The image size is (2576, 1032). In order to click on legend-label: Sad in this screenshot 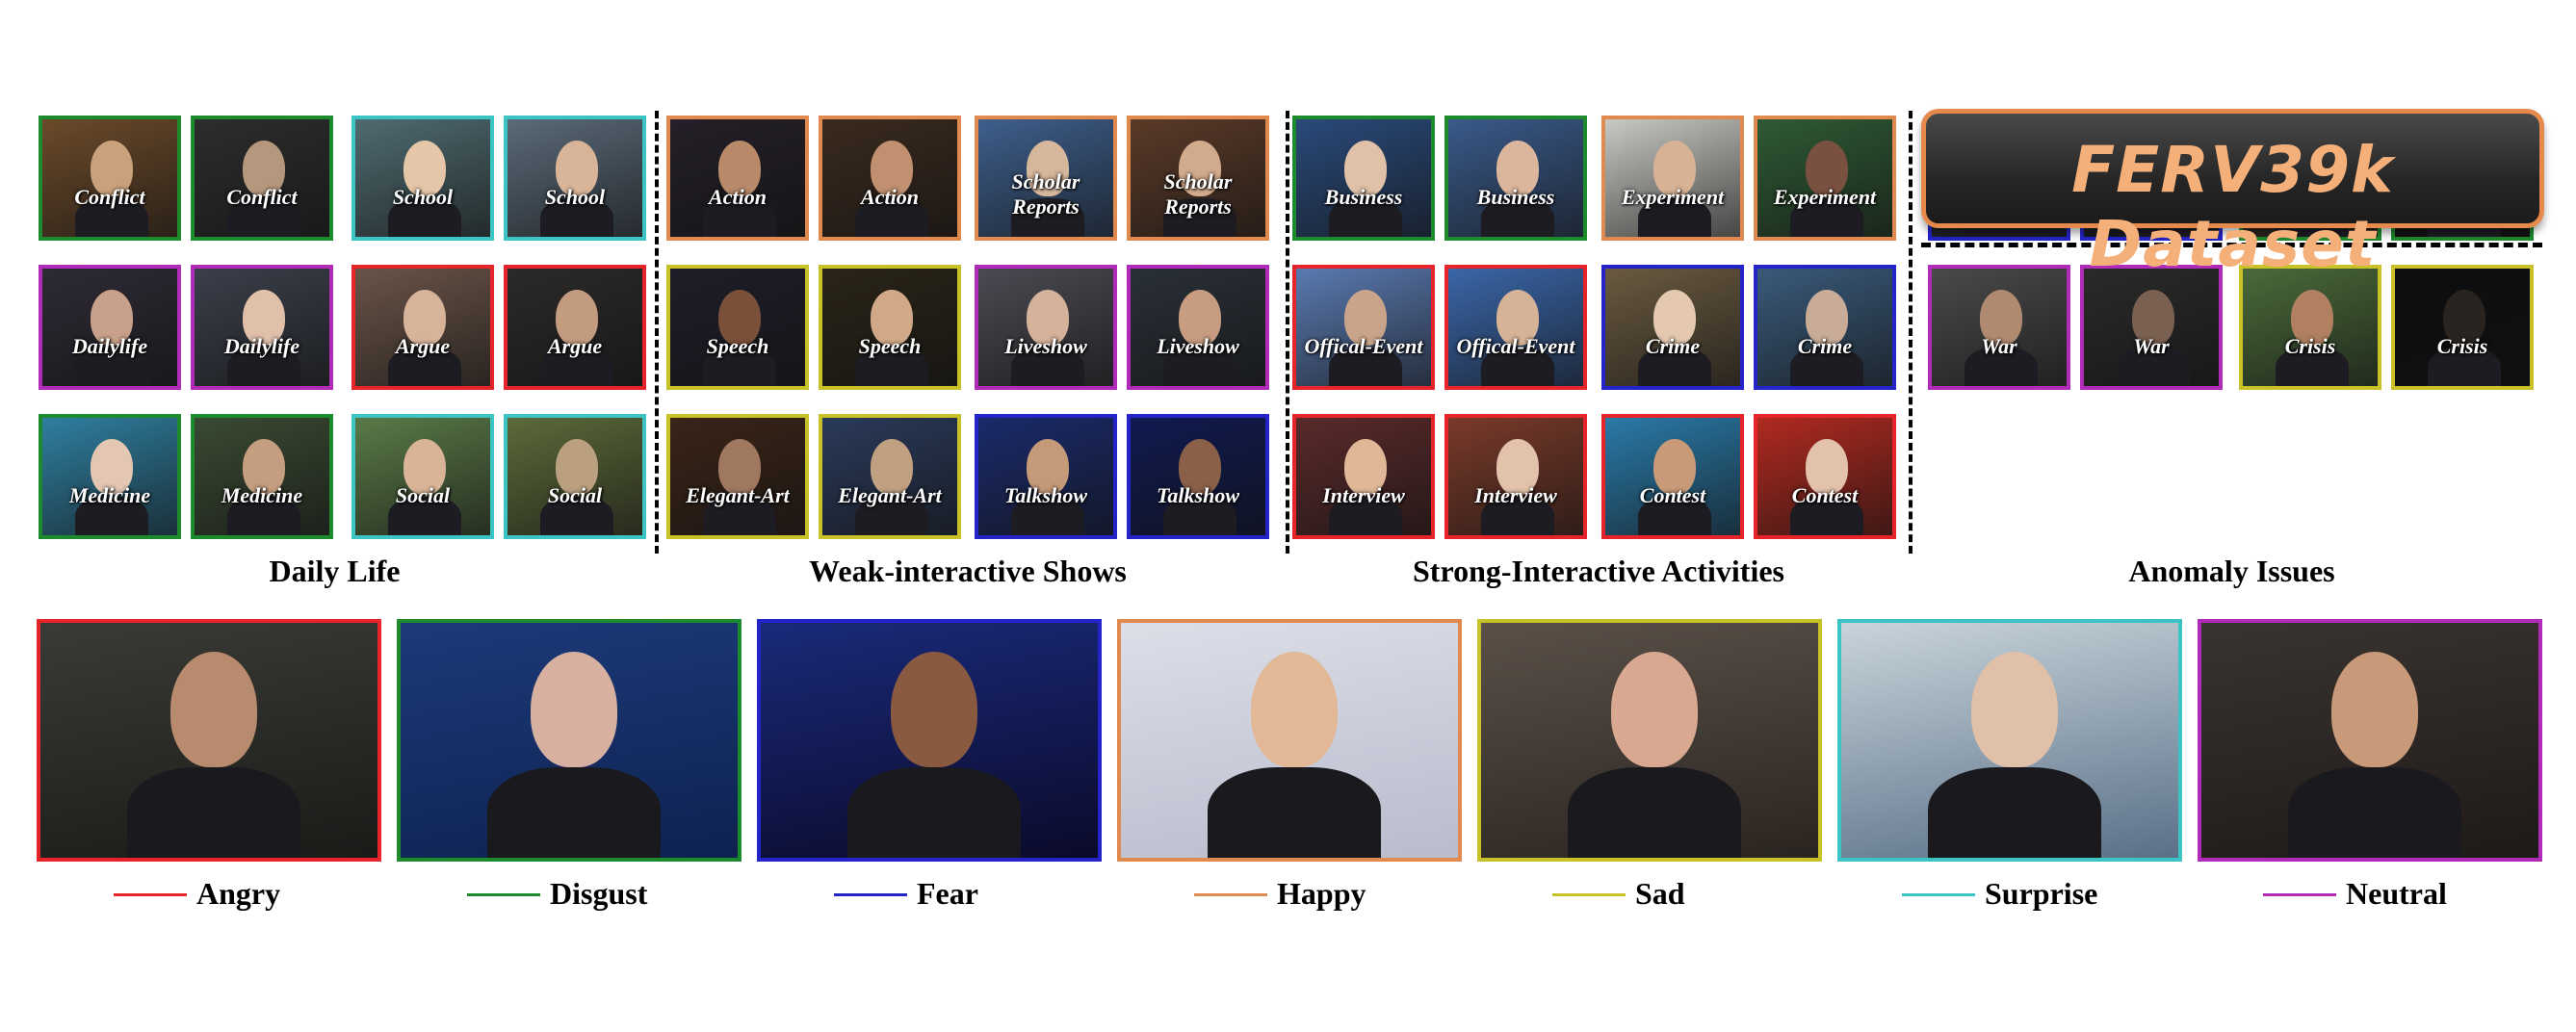, I will do `click(1660, 894)`.